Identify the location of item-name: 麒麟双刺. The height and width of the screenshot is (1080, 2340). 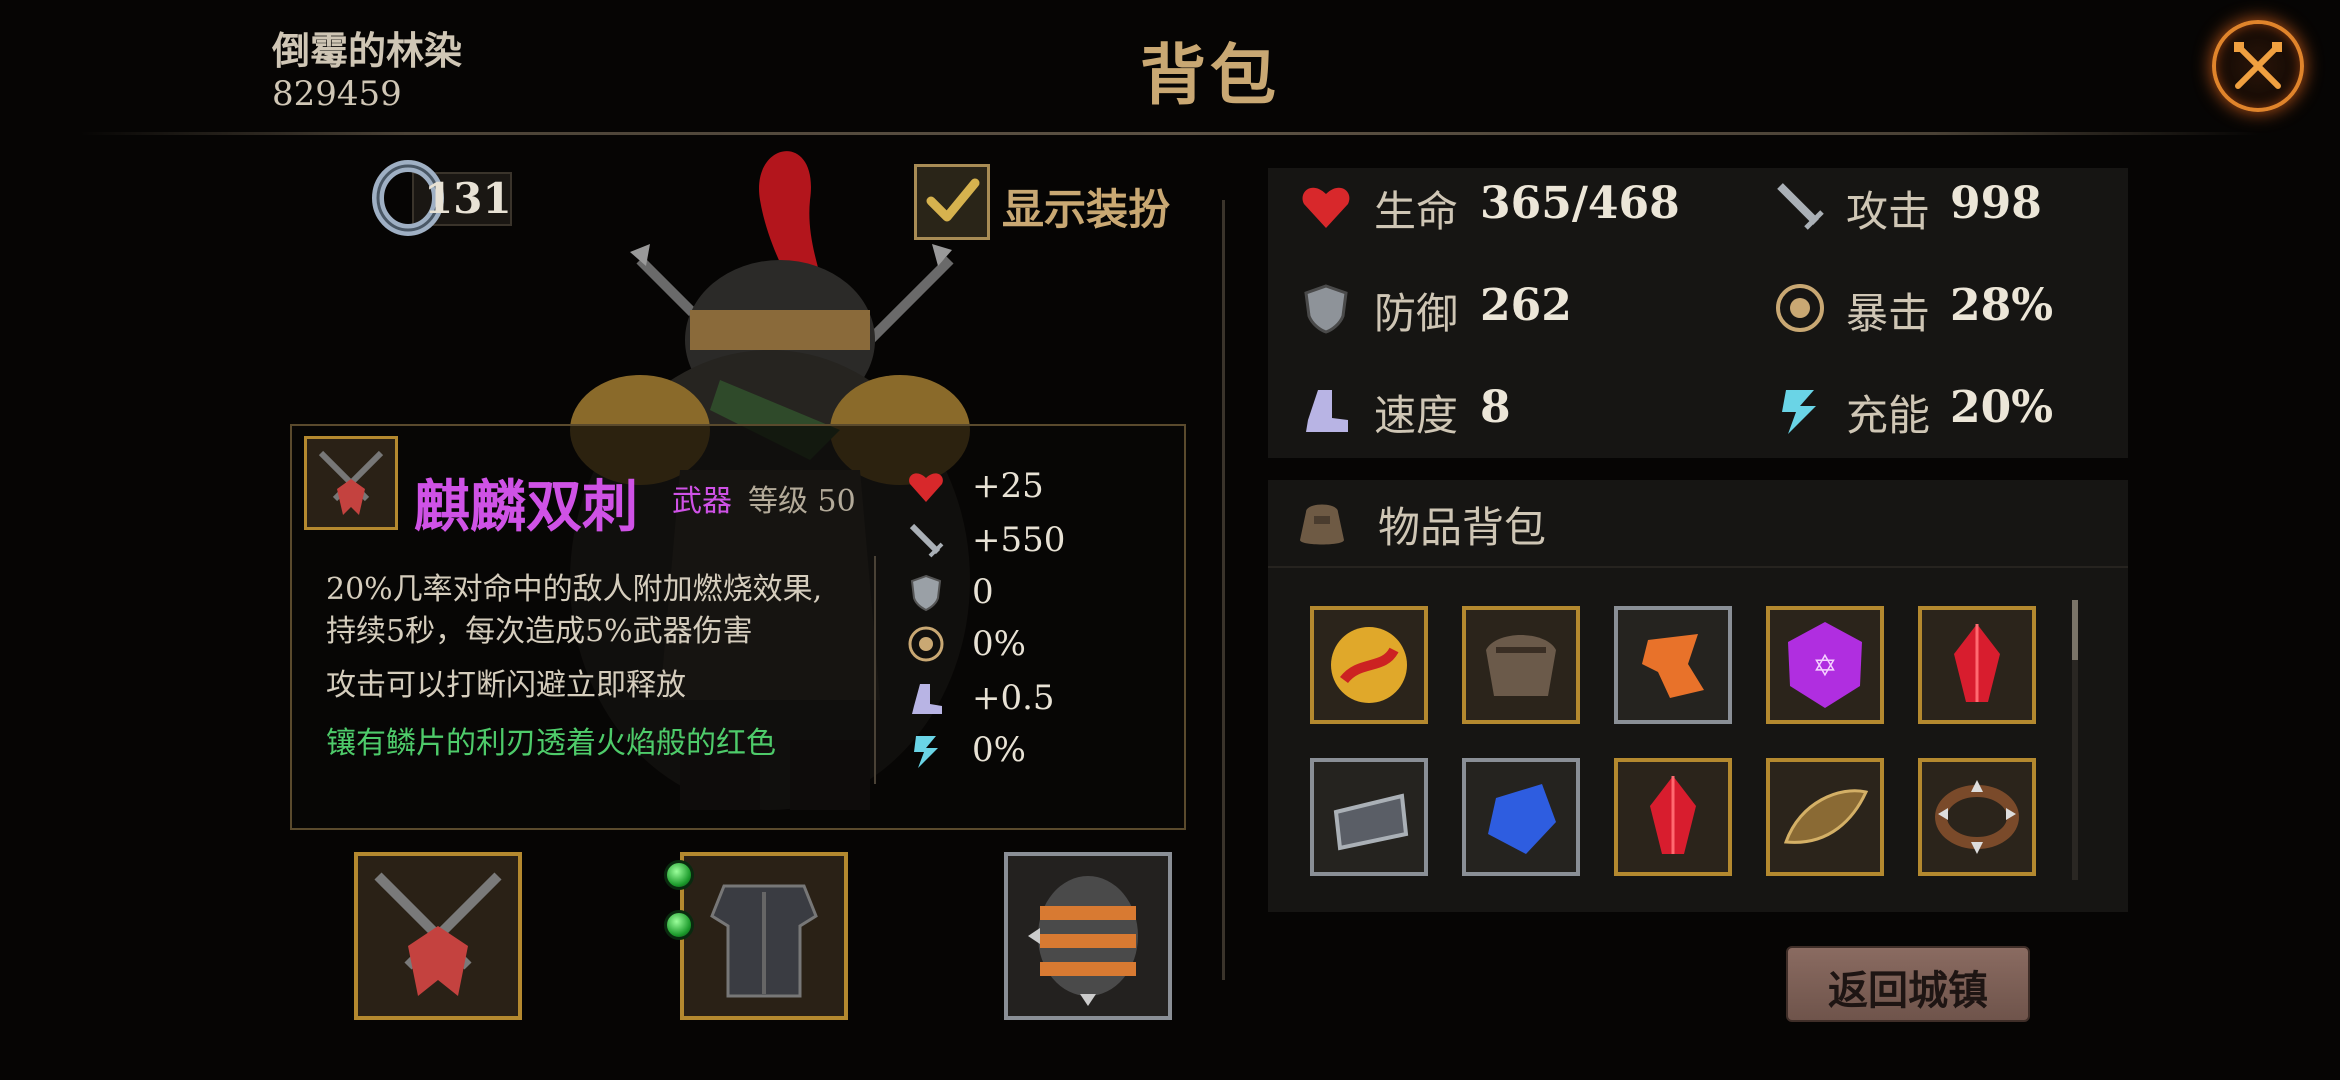
(526, 507).